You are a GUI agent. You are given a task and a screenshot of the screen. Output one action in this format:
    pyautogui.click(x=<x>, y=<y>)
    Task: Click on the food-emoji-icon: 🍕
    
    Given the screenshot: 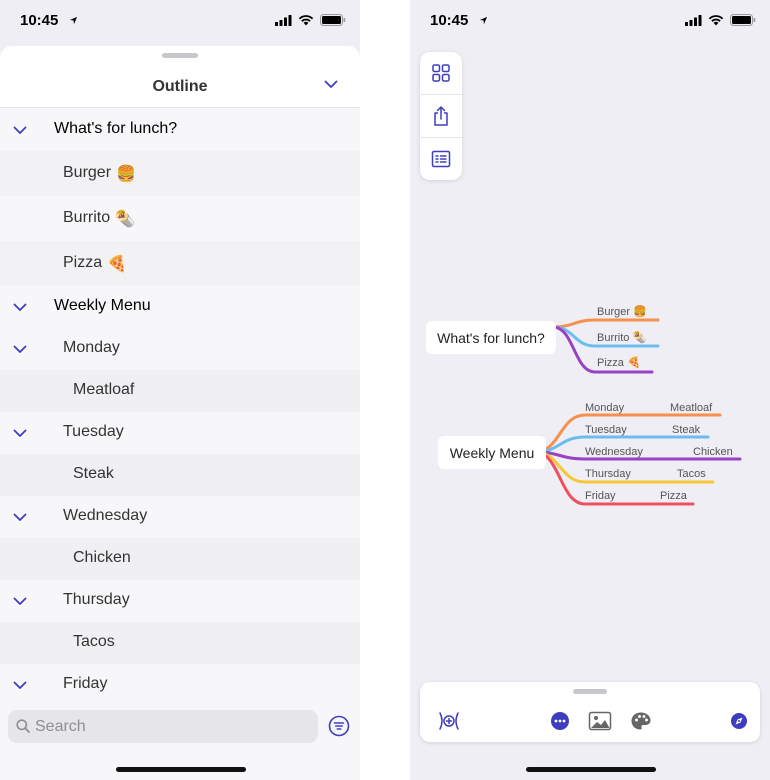 What is the action you would take?
    pyautogui.click(x=117, y=264)
    